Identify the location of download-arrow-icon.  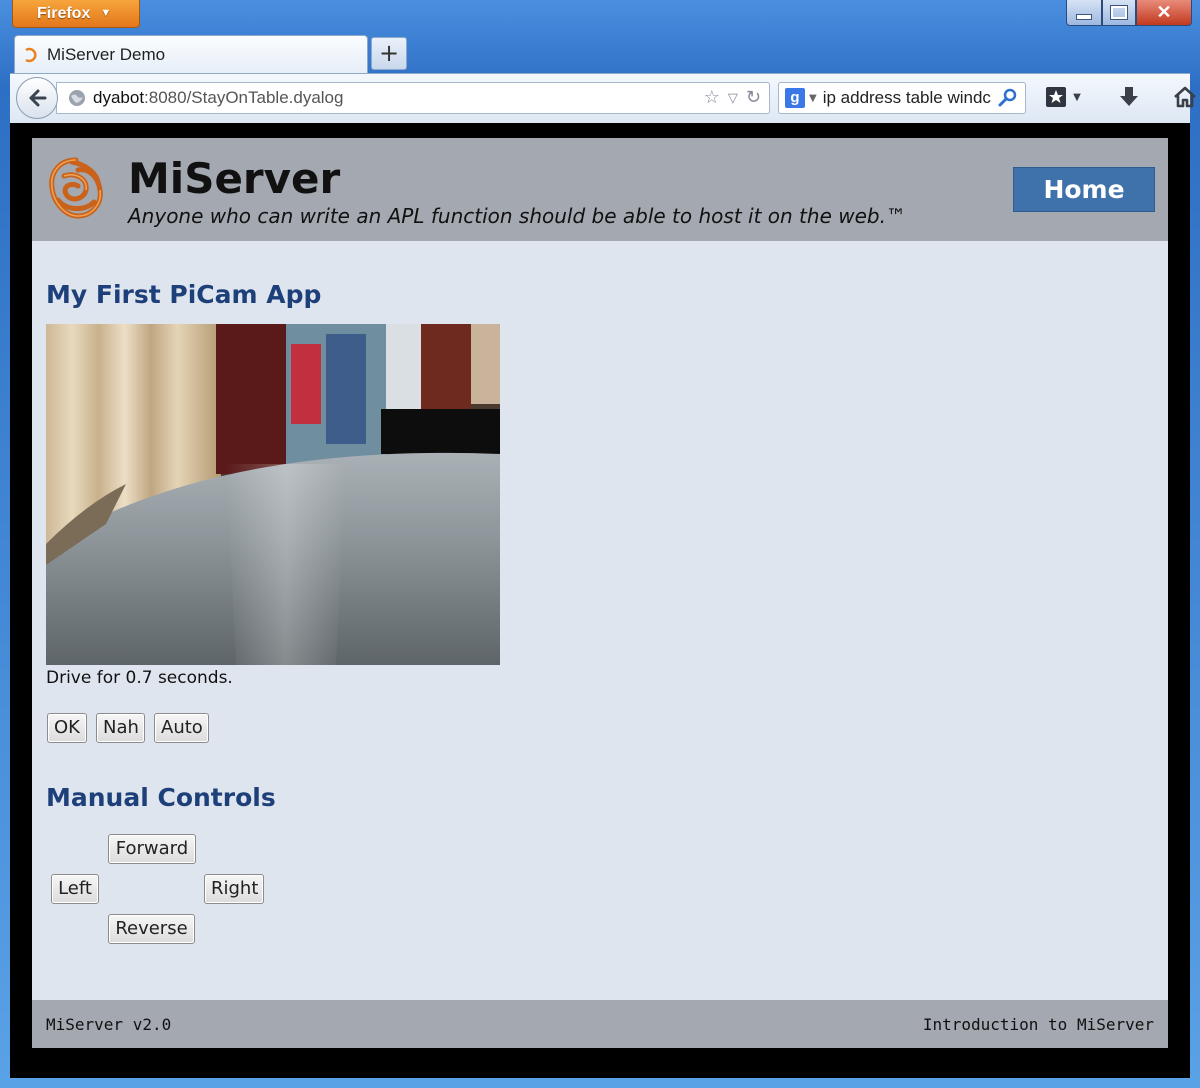
(1129, 96).